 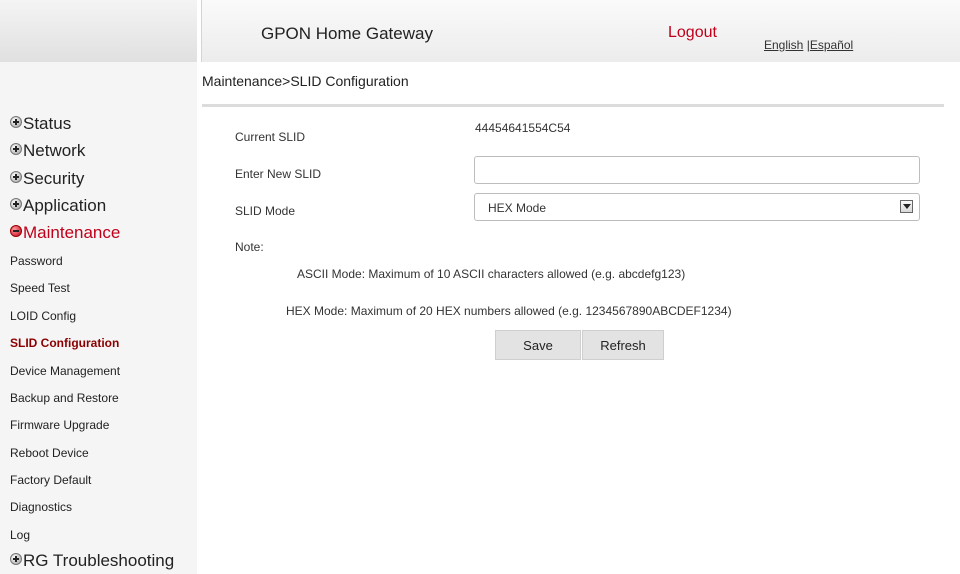 I want to click on sidebar-item-status: Status, so click(x=40, y=124).